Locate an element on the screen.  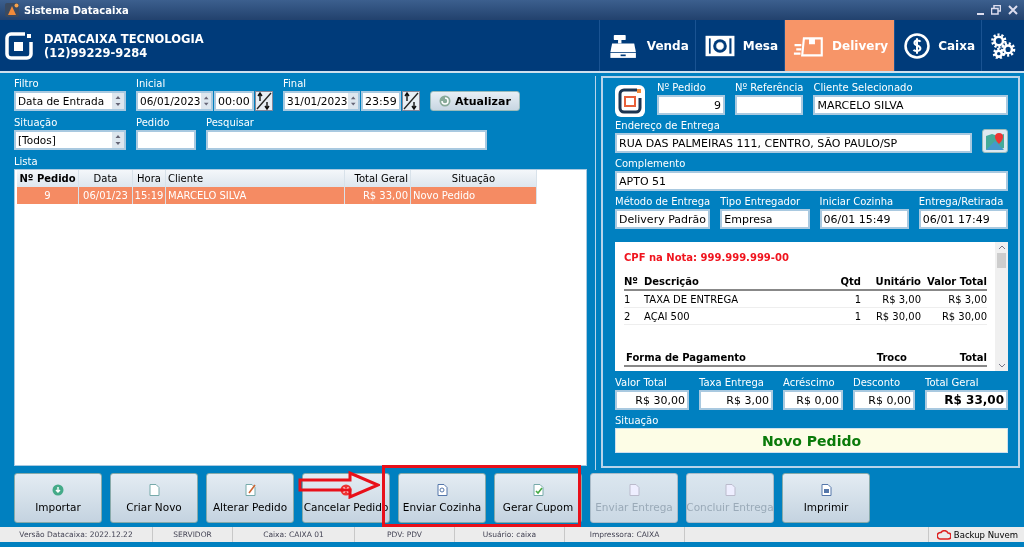
register-app-icon is located at coordinates (630, 101).